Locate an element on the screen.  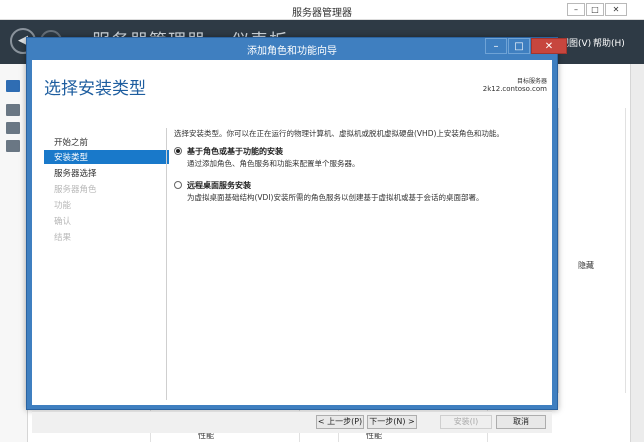
step-installation-type: 安装类型 is located at coordinates (106, 157).